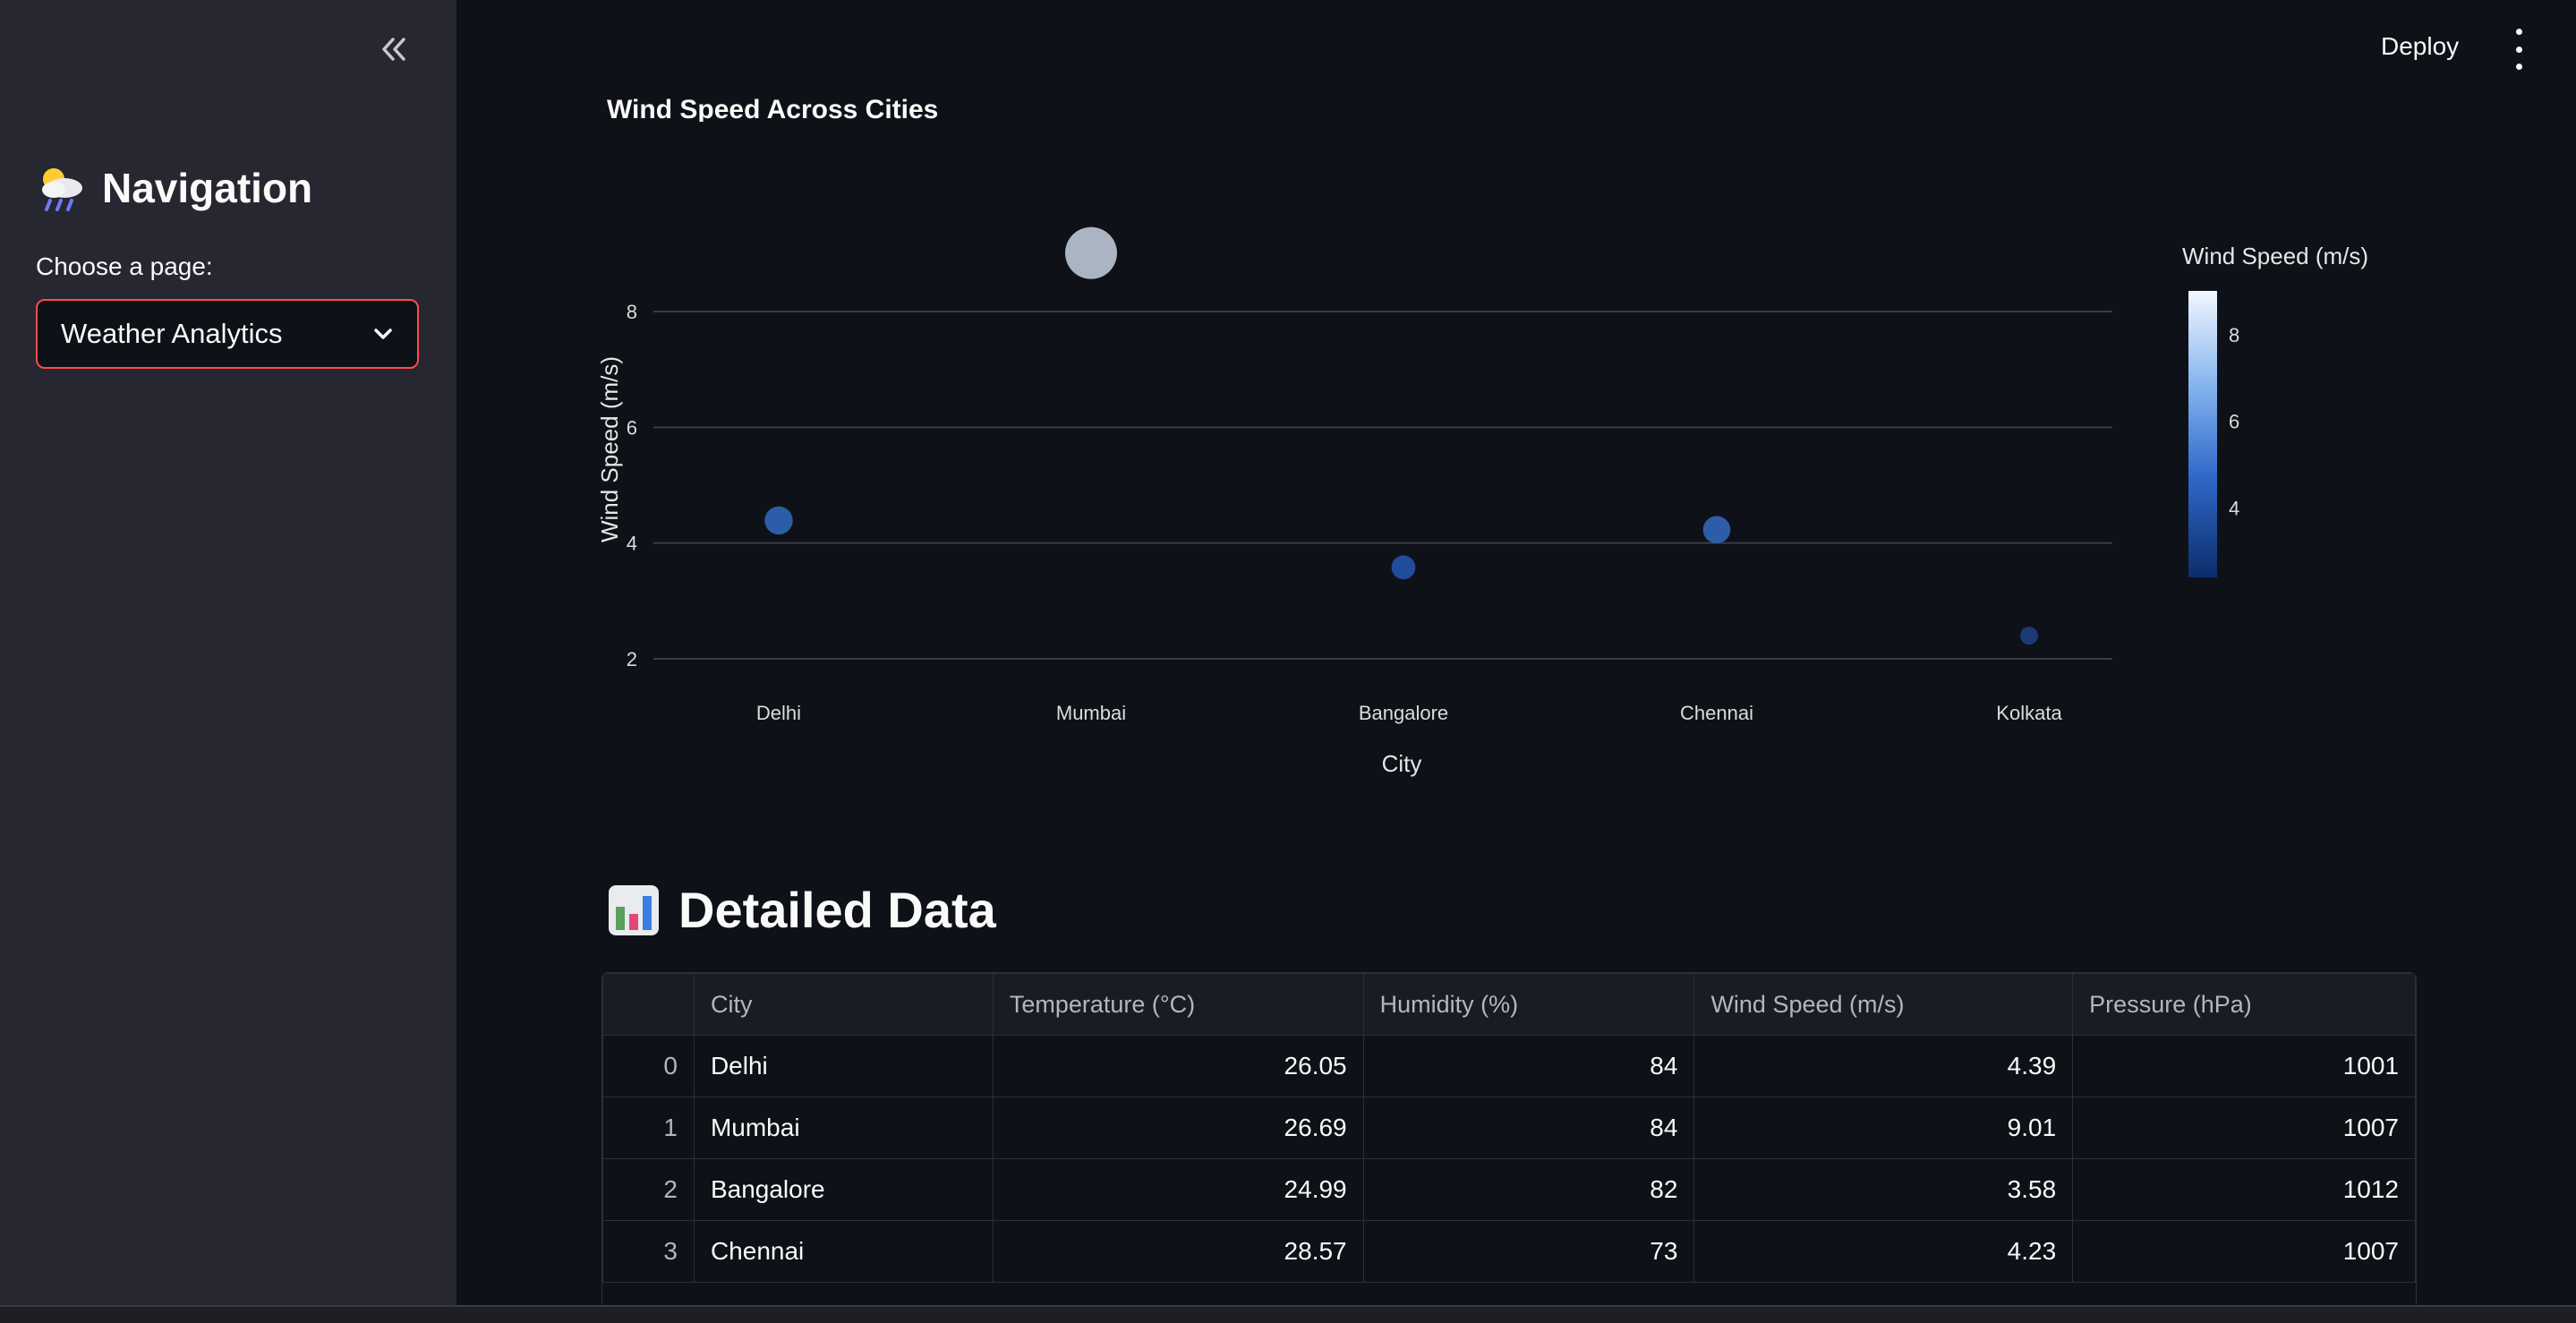 The width and height of the screenshot is (2576, 1323). I want to click on row-index-cell: 0, so click(648, 1066).